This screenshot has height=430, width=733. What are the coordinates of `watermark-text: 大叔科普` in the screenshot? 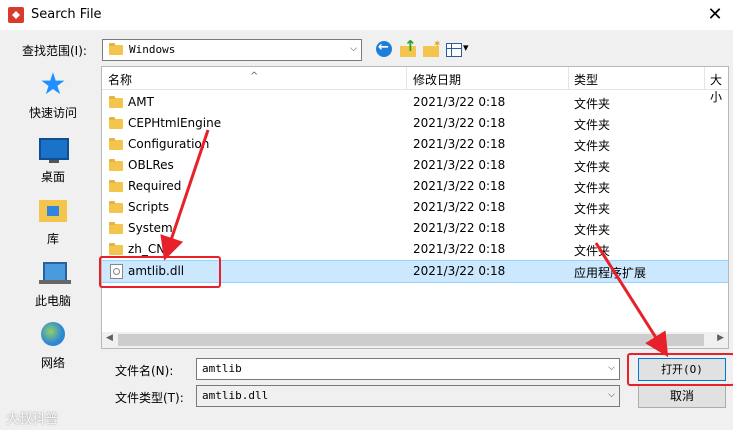 It's located at (32, 419).